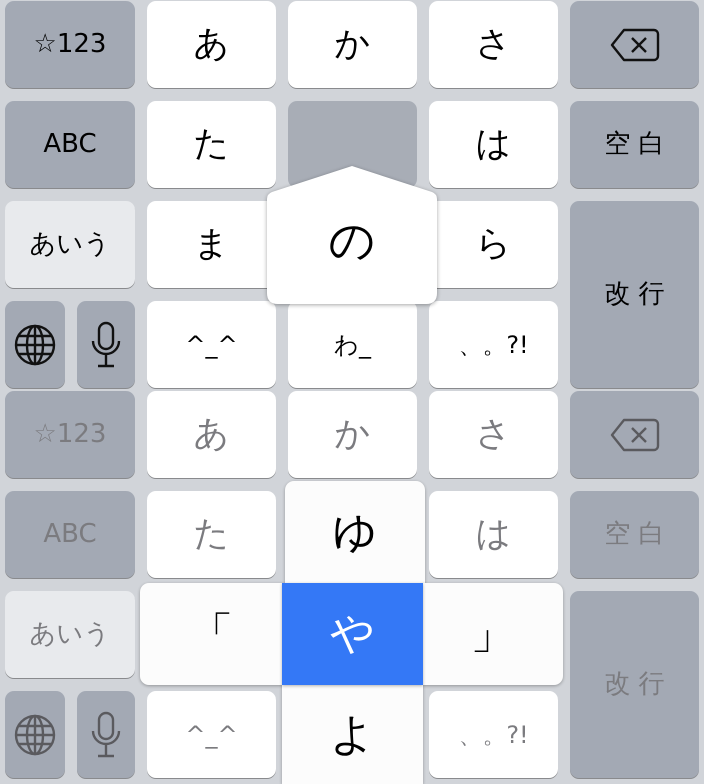 Image resolution: width=704 pixels, height=784 pixels. Describe the element at coordinates (634, 144) in the screenshot. I see `space-key: 空白` at that location.